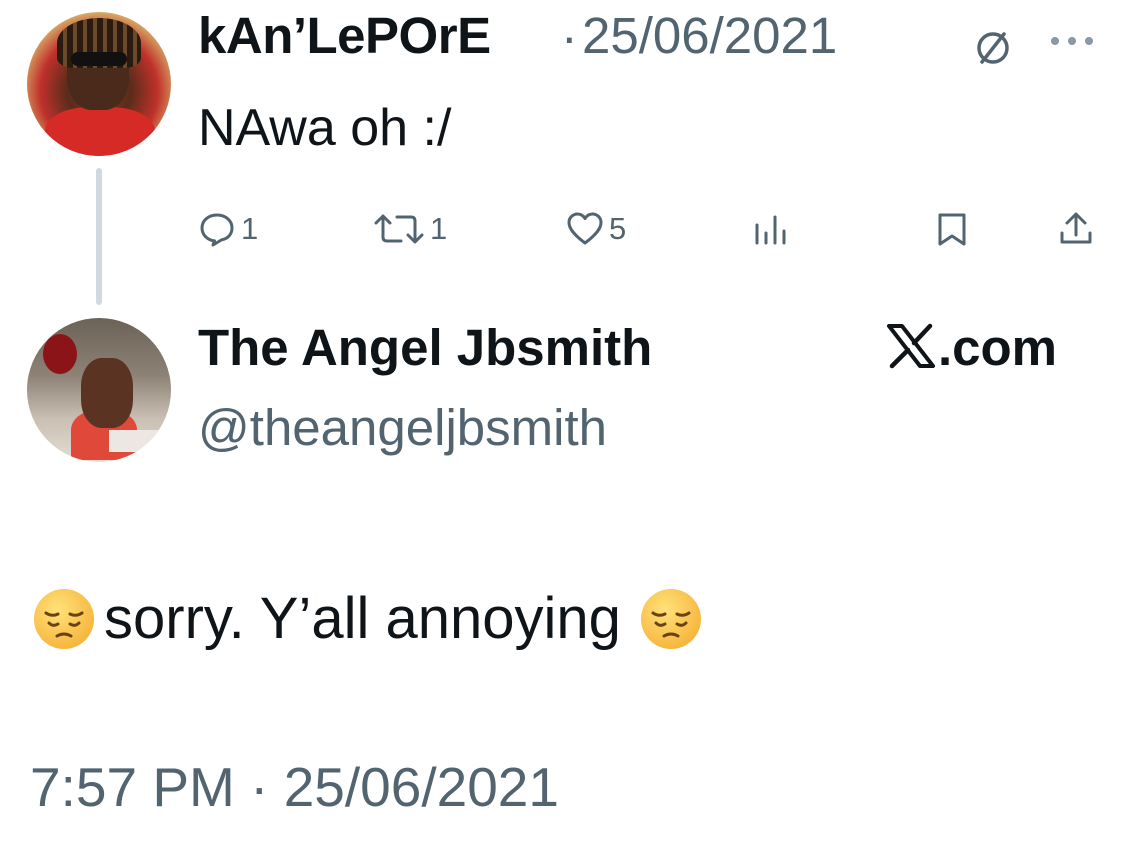 Image resolution: width=1125 pixels, height=843 pixels. I want to click on views-button, so click(770, 229).